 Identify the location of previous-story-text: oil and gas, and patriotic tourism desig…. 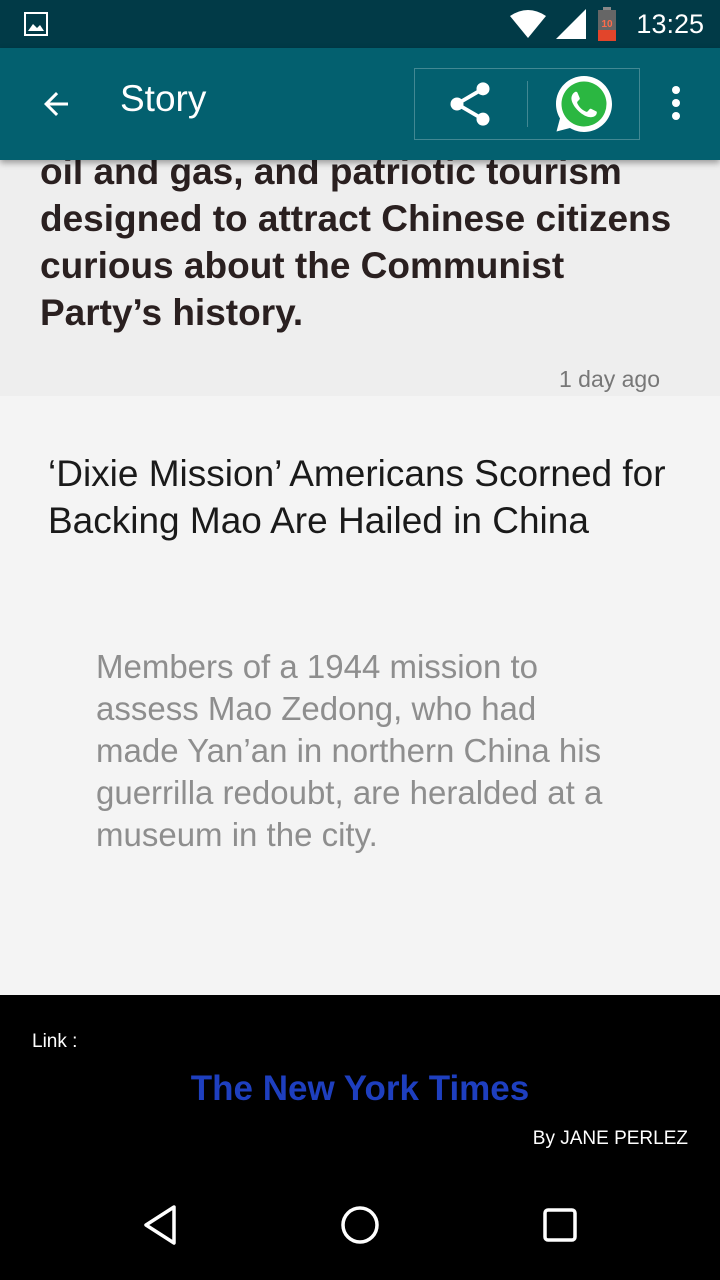
(356, 246).